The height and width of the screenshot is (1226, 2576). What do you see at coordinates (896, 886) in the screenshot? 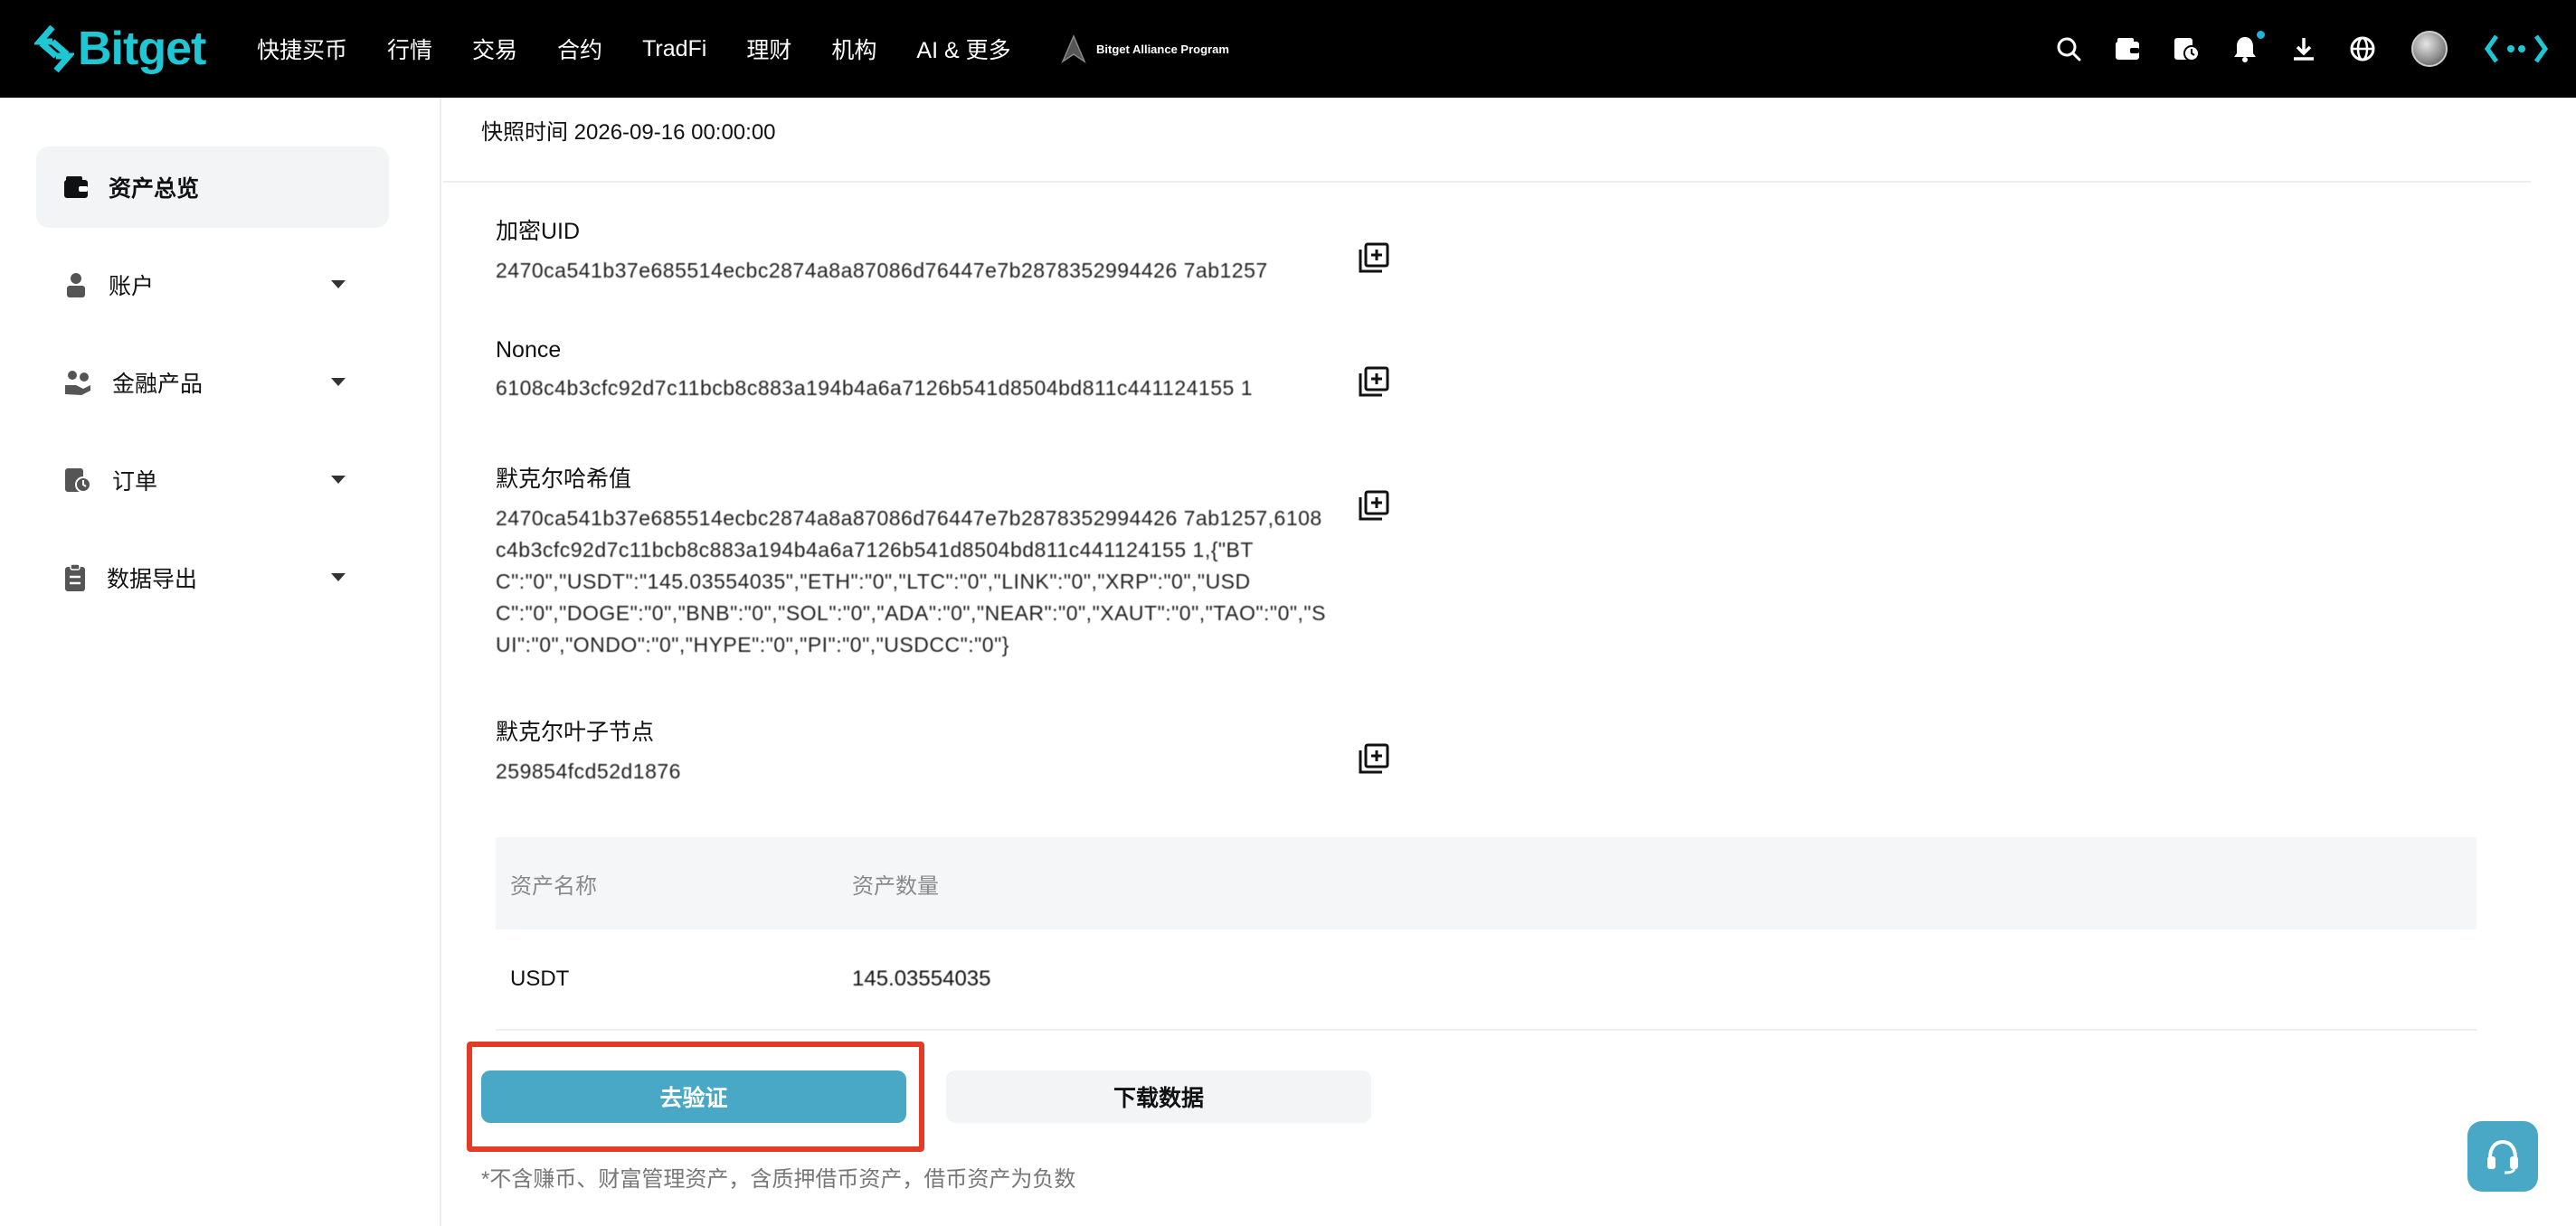
I see `column-header-asset-amount: 资产数量` at bounding box center [896, 886].